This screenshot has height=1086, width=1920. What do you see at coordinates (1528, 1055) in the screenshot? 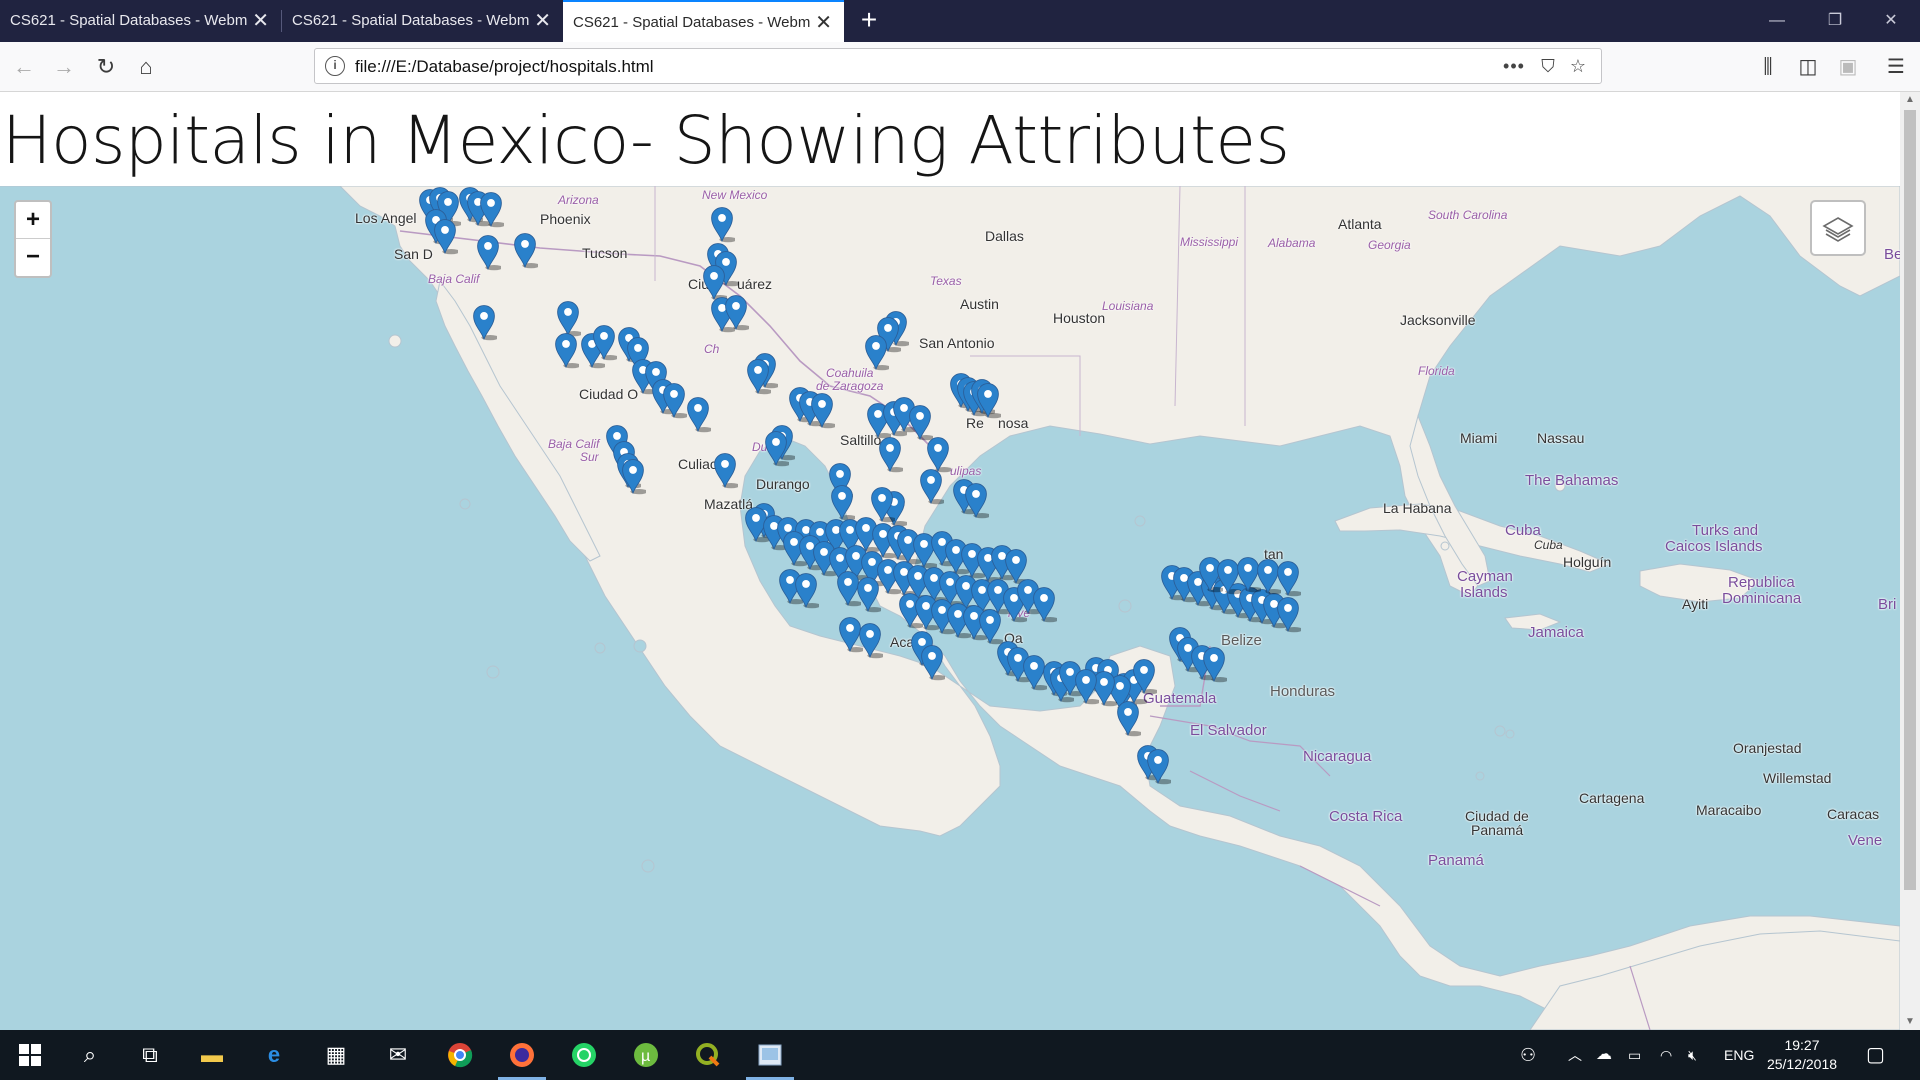
I see `people-icon: ⚇` at bounding box center [1528, 1055].